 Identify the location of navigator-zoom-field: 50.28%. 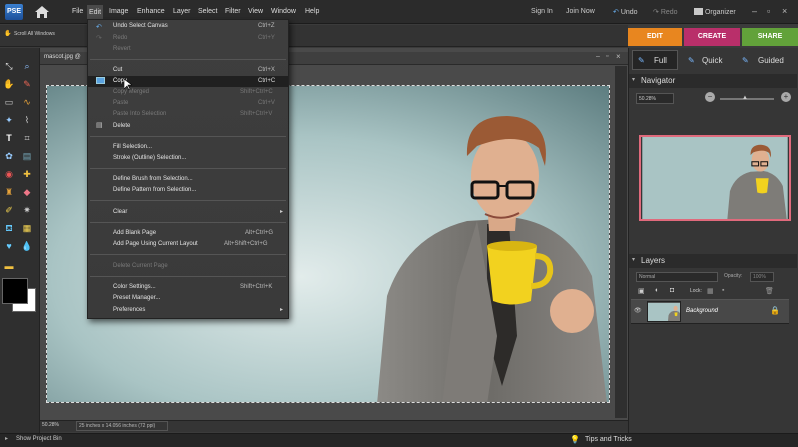
(655, 98).